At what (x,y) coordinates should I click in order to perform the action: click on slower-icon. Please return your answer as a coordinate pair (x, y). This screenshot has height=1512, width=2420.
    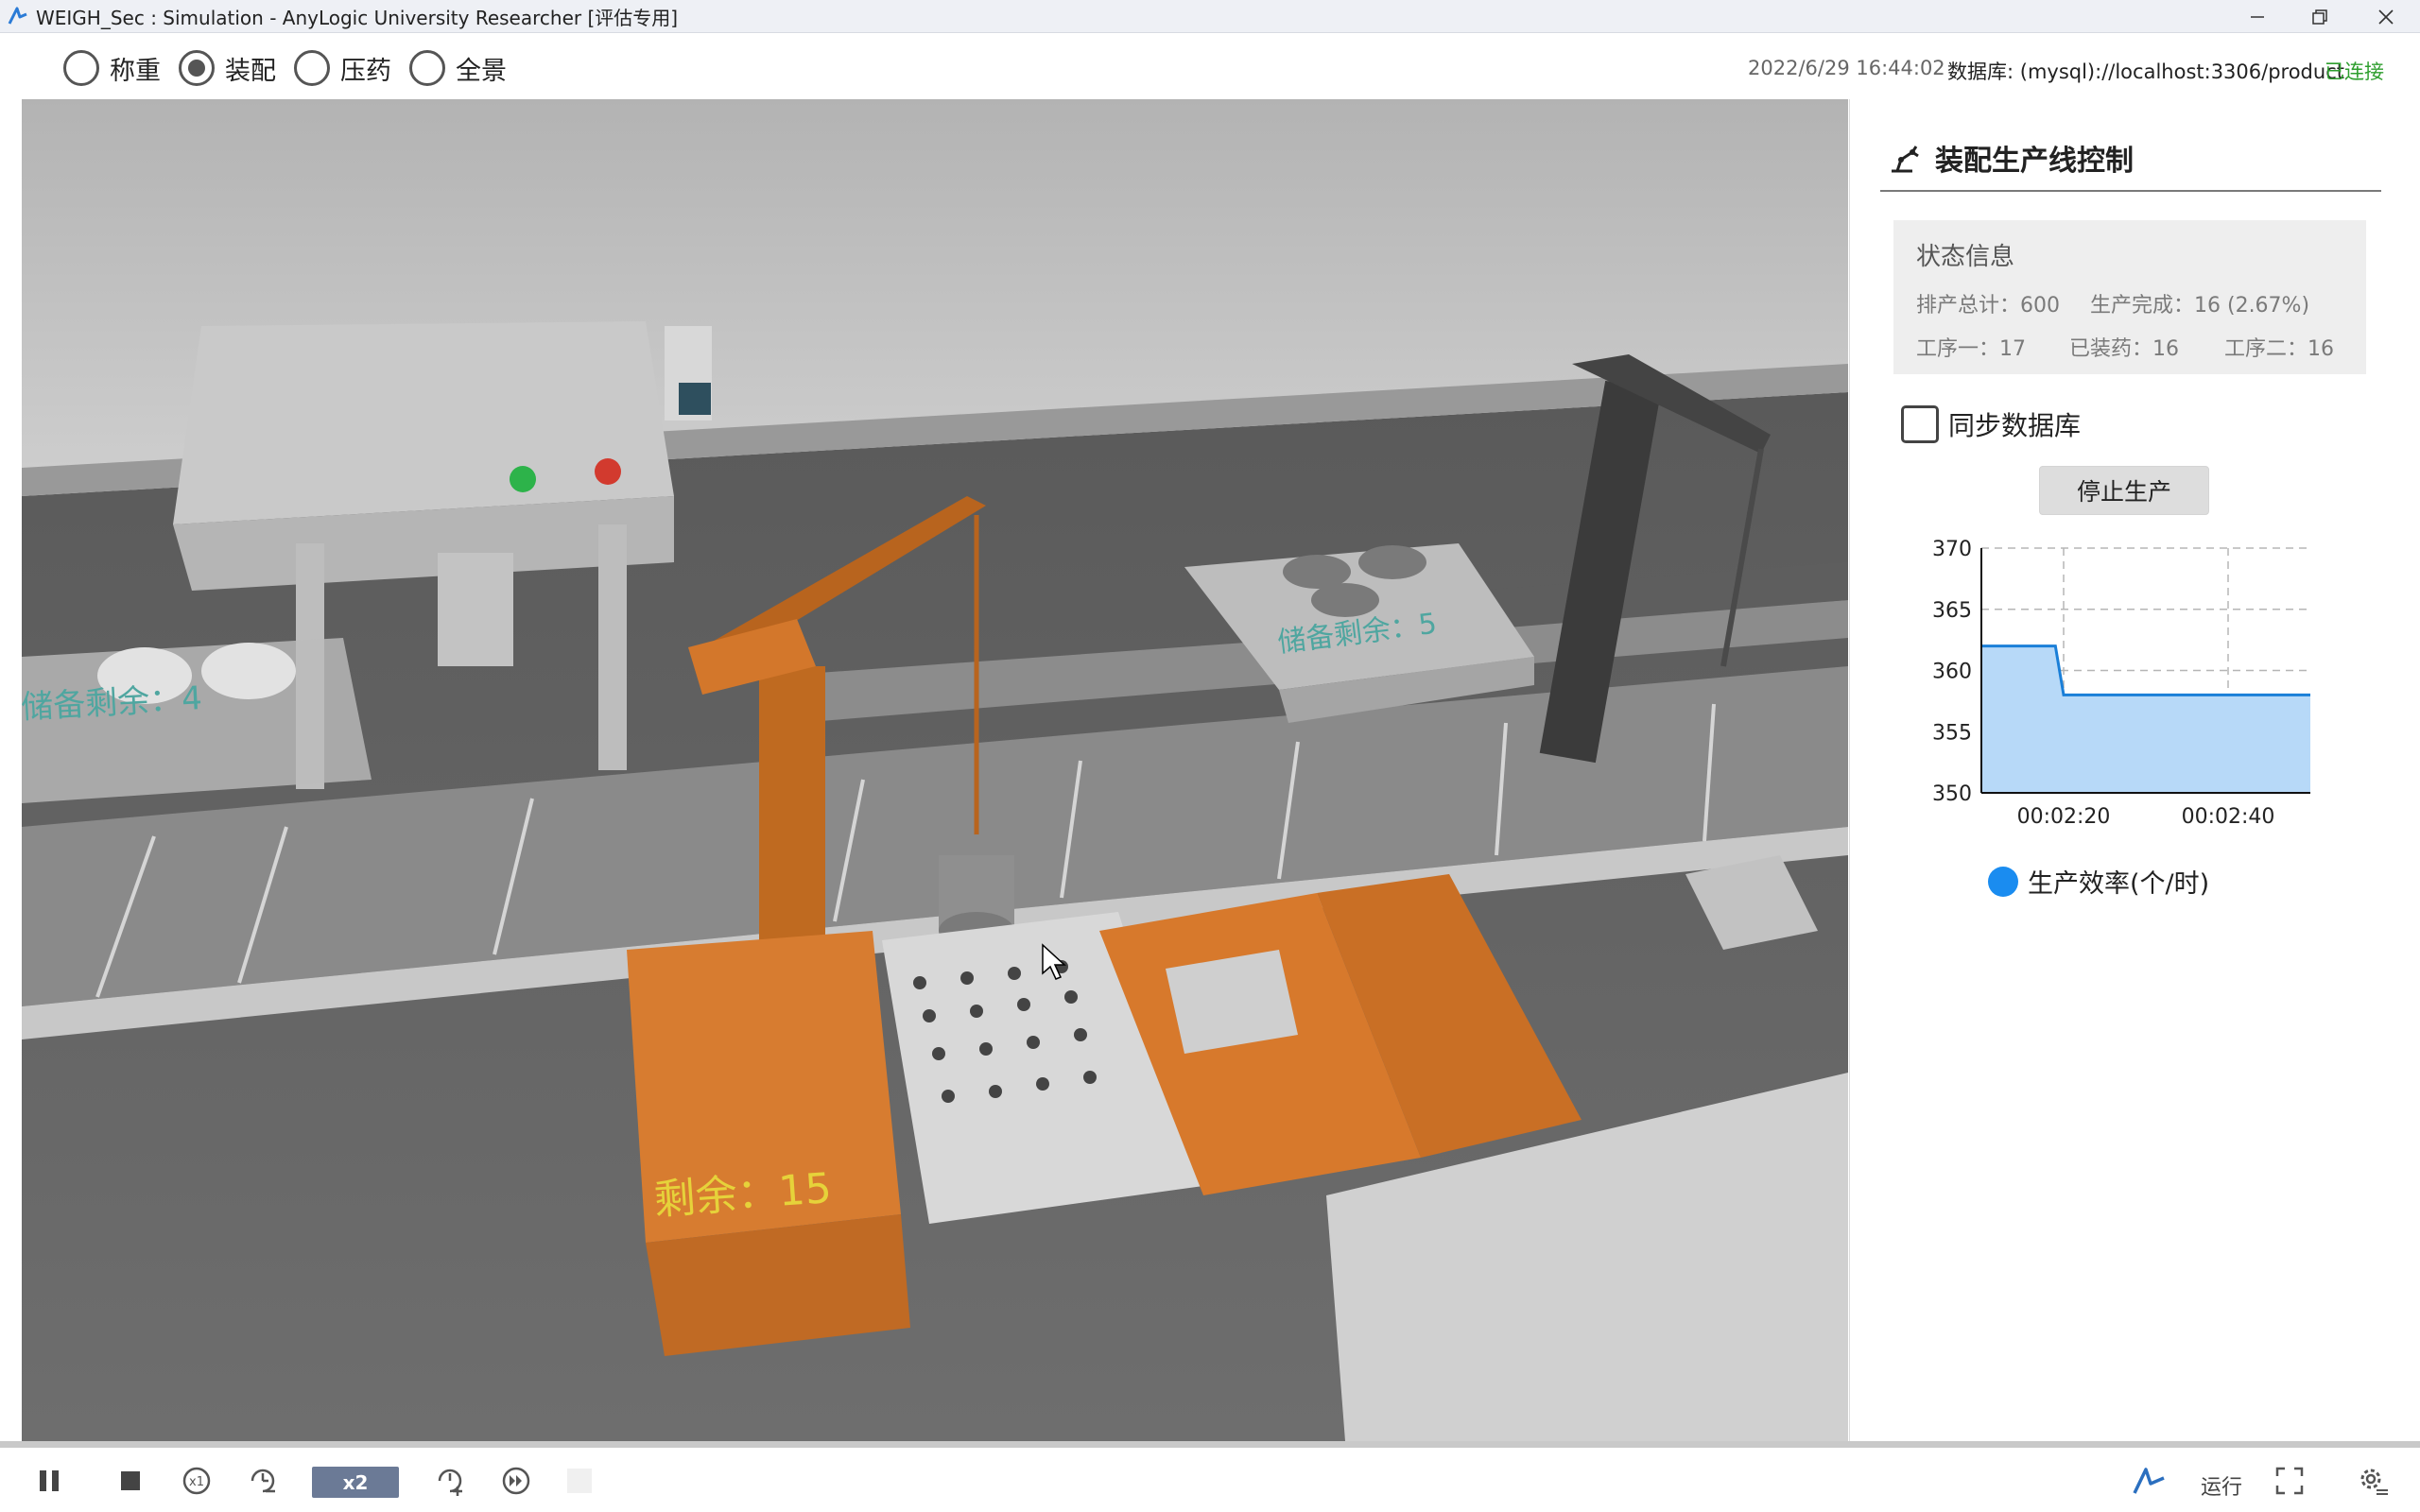
    Looking at the image, I should click on (263, 1481).